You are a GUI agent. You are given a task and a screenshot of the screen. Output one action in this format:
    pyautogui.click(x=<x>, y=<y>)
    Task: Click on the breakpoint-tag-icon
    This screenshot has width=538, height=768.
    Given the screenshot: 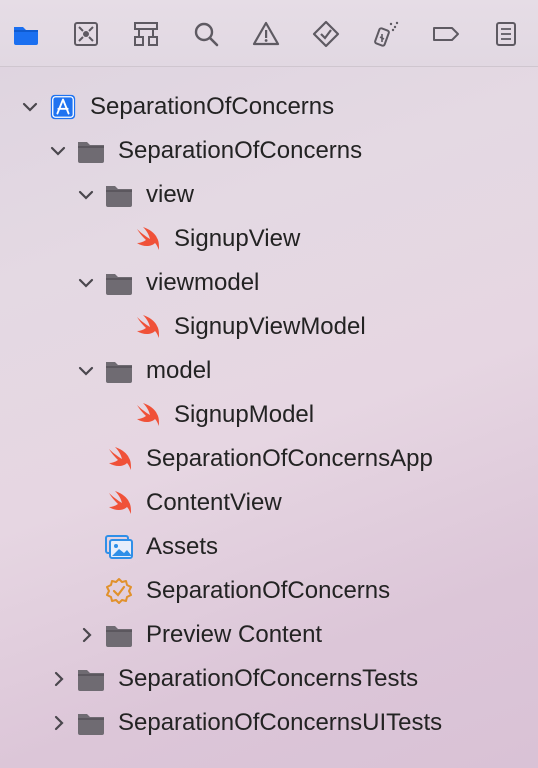 What is the action you would take?
    pyautogui.click(x=446, y=34)
    